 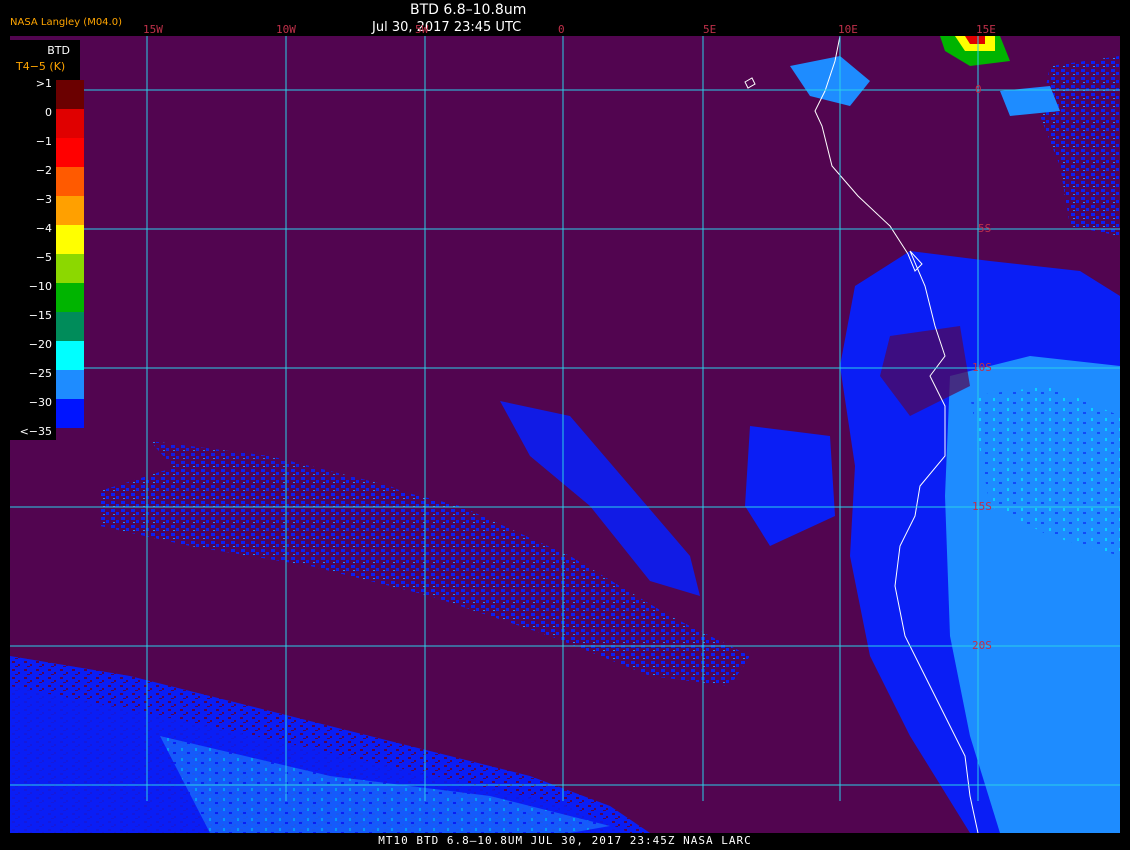 What do you see at coordinates (330, 744) in the screenshot?
I see `cloud-band-south` at bounding box center [330, 744].